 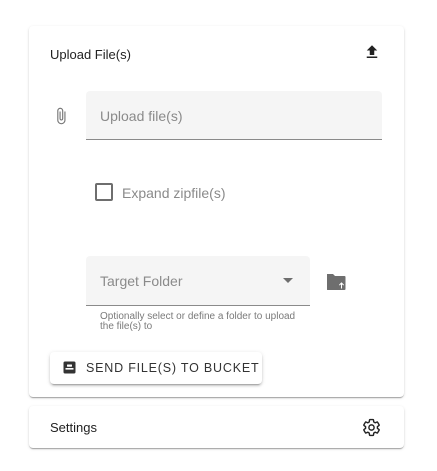 I want to click on send-files-label: SEND FILE(S) TO BUCKET, so click(x=173, y=368).